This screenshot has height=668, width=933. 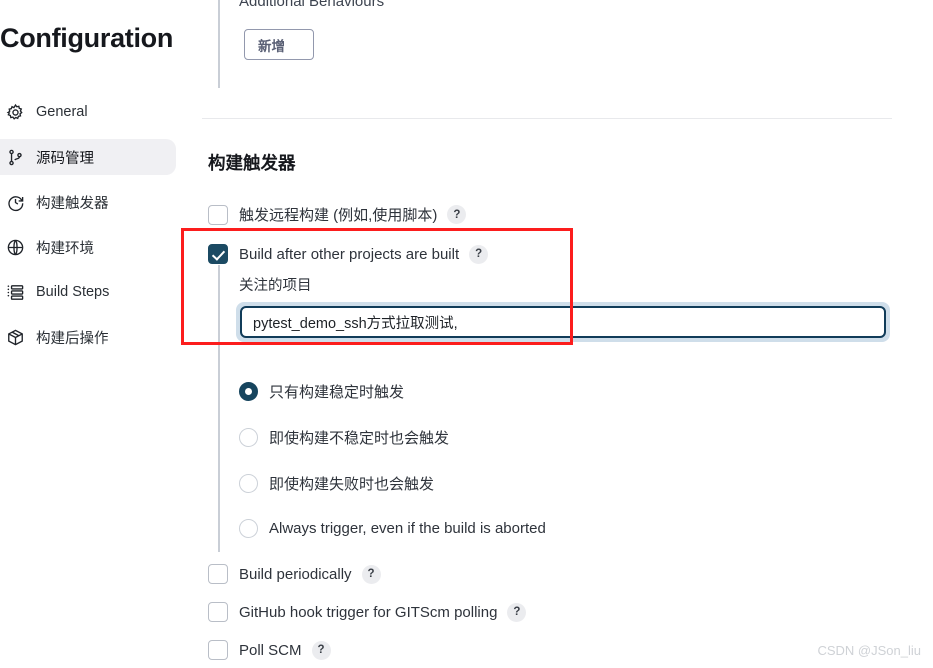 I want to click on sidebar-item-post-build-actions: 构建后操作, so click(x=88, y=337).